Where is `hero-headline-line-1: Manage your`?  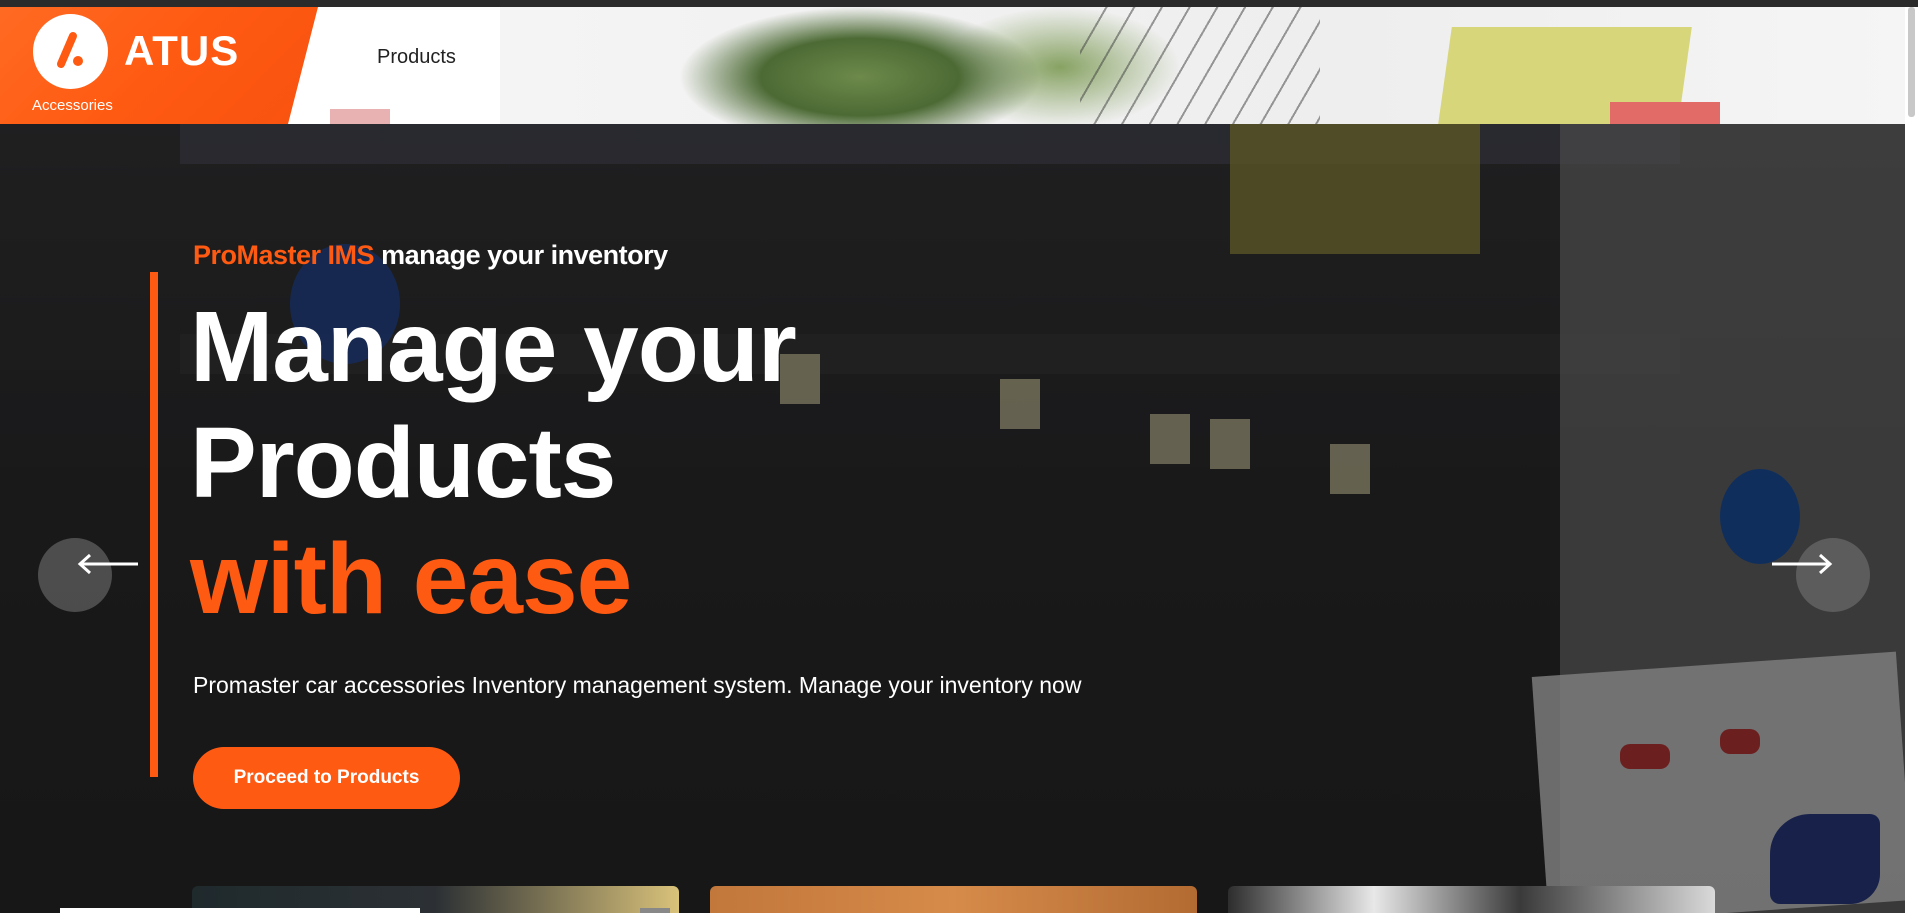
hero-headline-line-1: Manage your is located at coordinates (493, 347).